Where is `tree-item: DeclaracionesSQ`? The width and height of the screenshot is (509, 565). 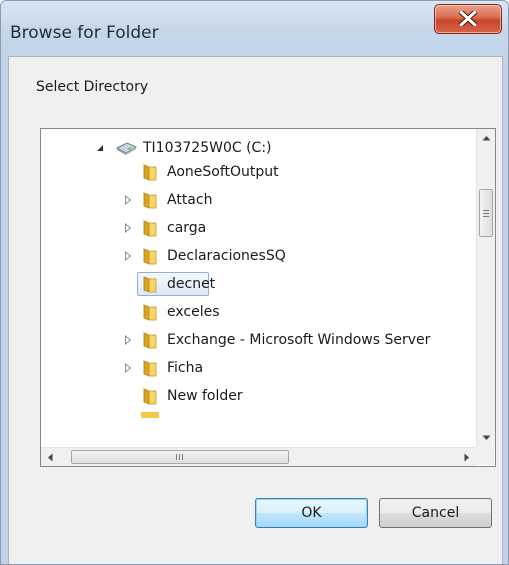 tree-item: DeclaracionesSQ is located at coordinates (258, 256).